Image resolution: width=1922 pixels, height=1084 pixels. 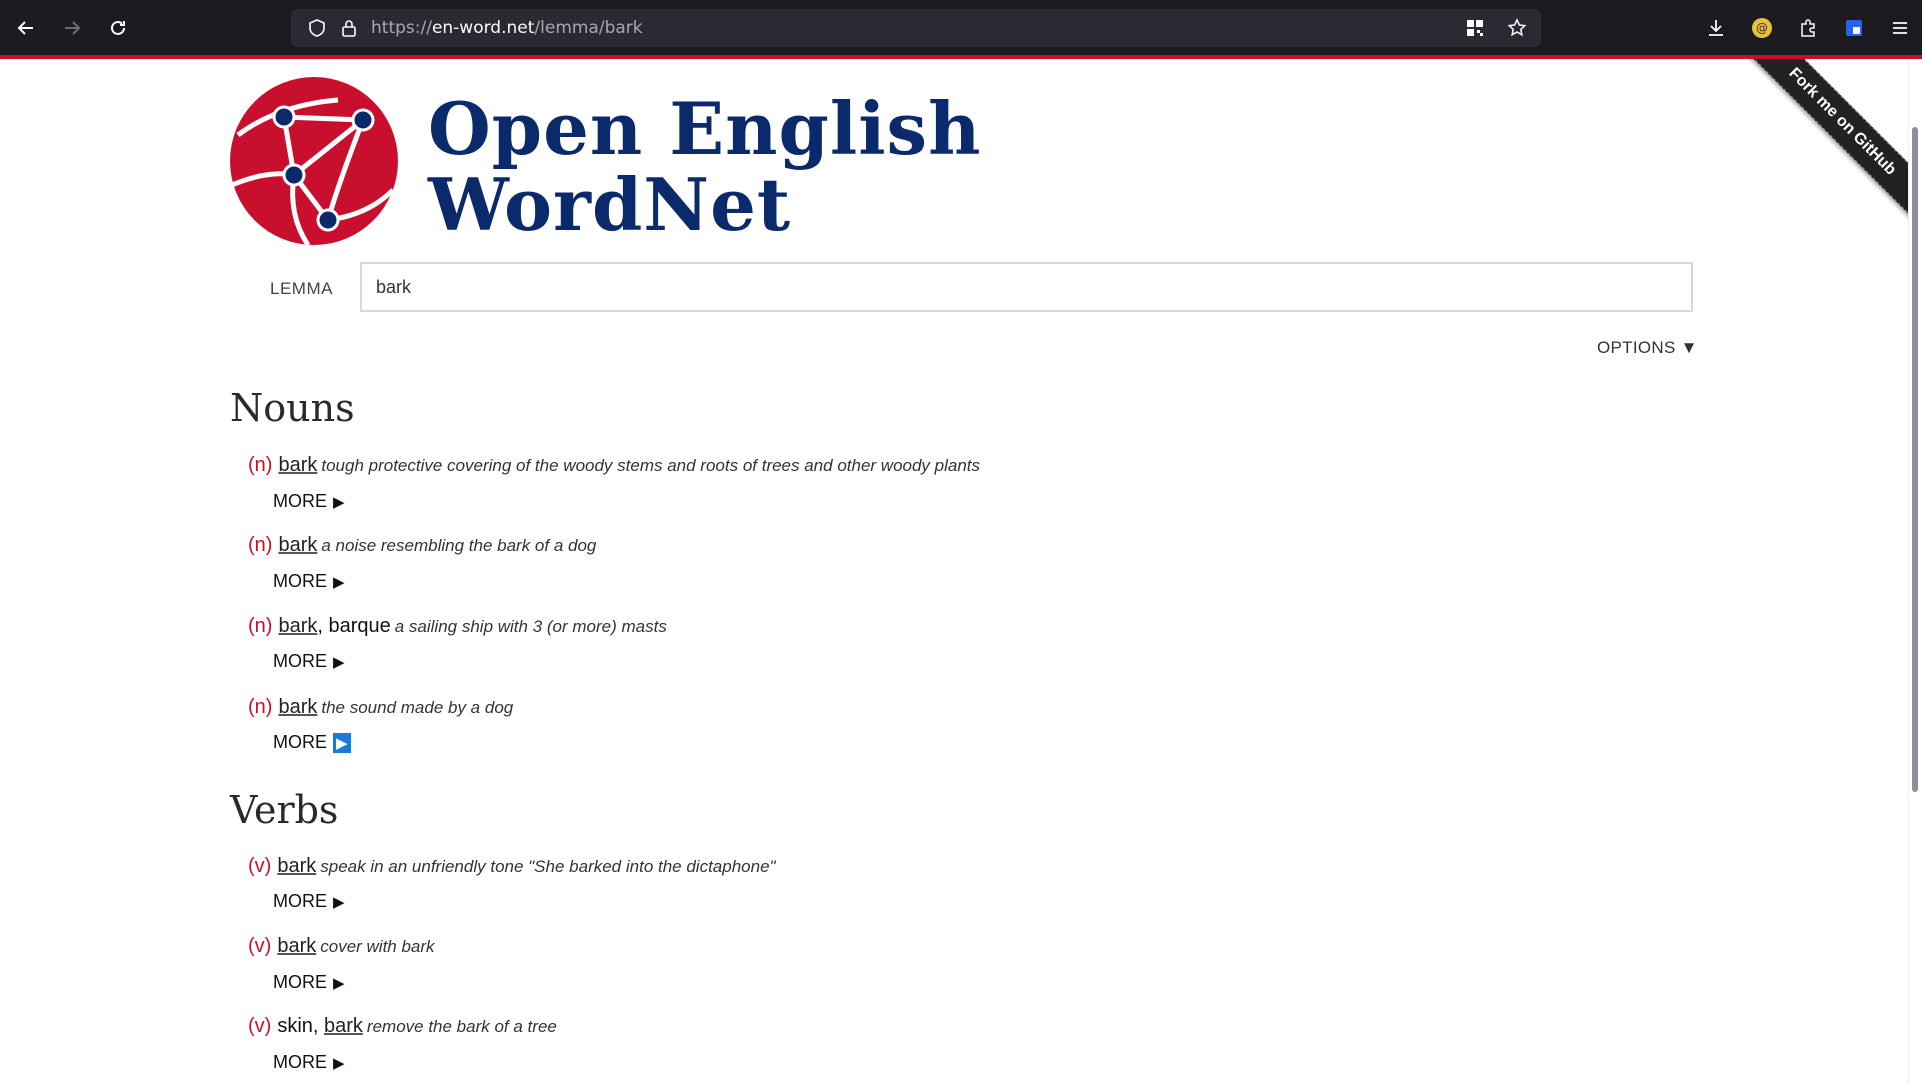 I want to click on address-bar: https://en-word.net/lemma/bark, so click(x=916, y=28).